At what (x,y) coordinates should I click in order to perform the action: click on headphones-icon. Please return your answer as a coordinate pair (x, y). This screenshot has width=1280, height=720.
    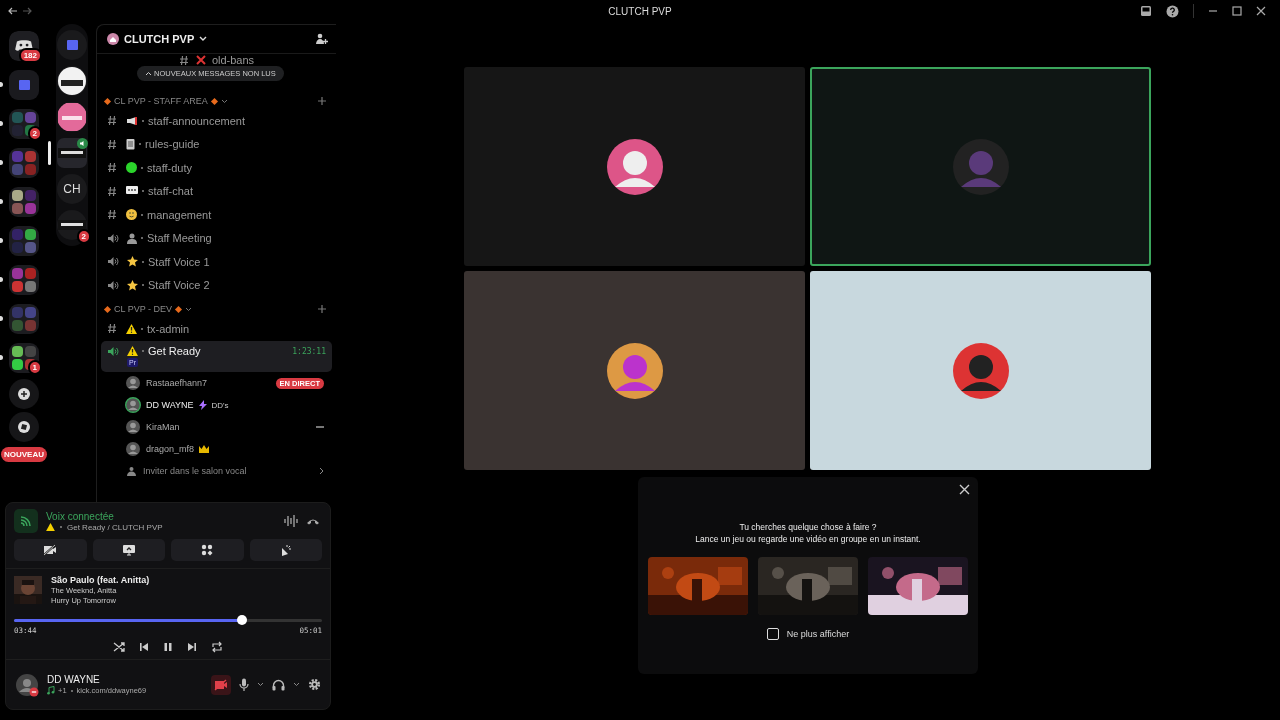
    Looking at the image, I should click on (278, 684).